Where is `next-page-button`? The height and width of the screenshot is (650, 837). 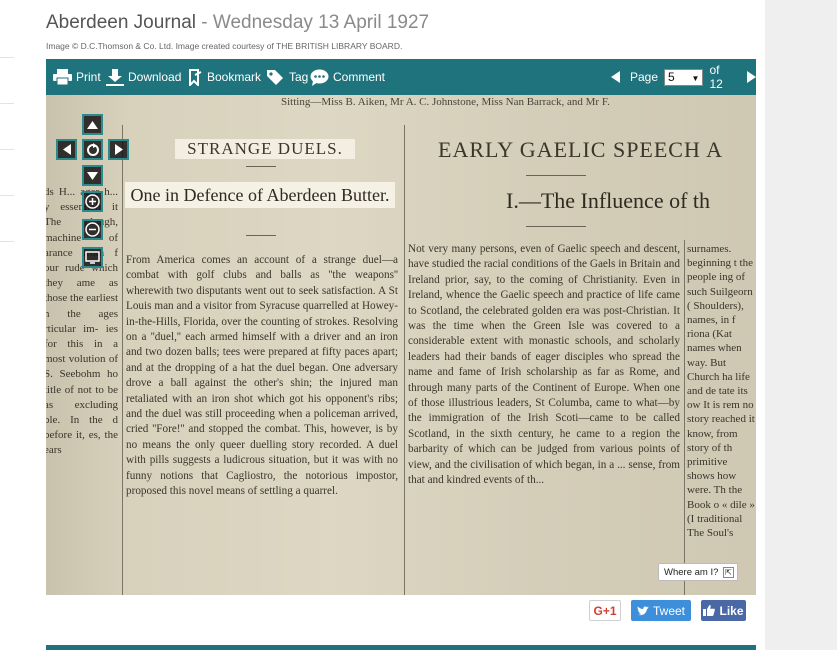 next-page-button is located at coordinates (751, 77).